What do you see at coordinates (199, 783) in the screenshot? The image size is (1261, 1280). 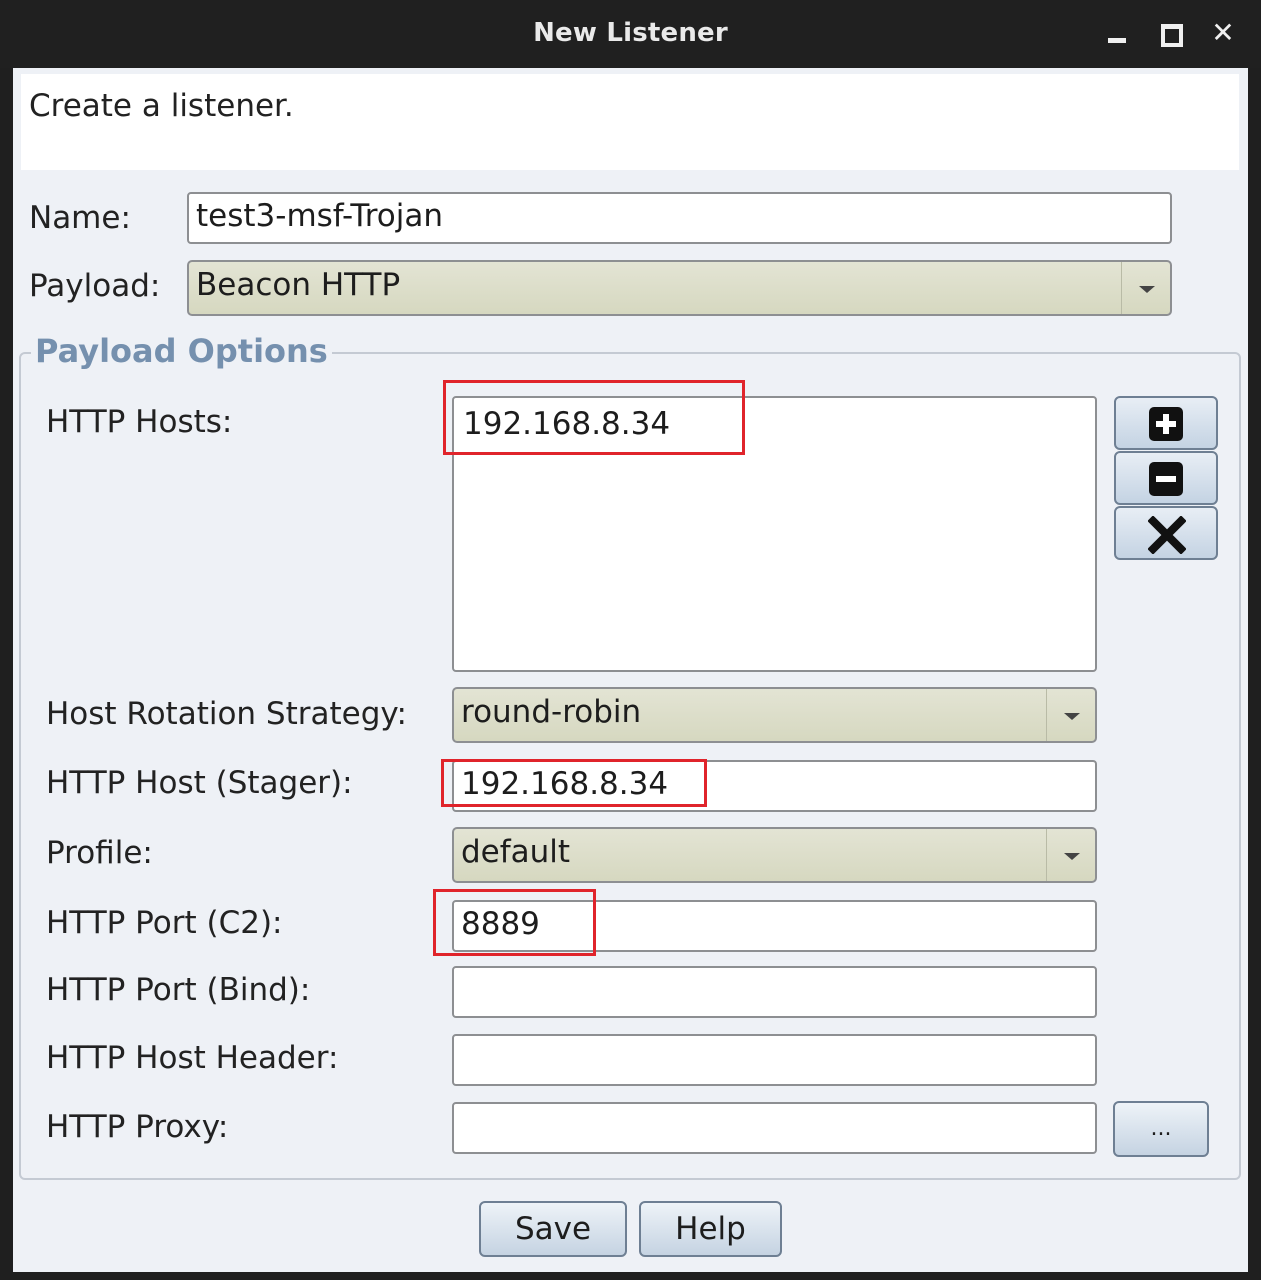 I see `stager-host-label: HTTP Host (Stager):` at bounding box center [199, 783].